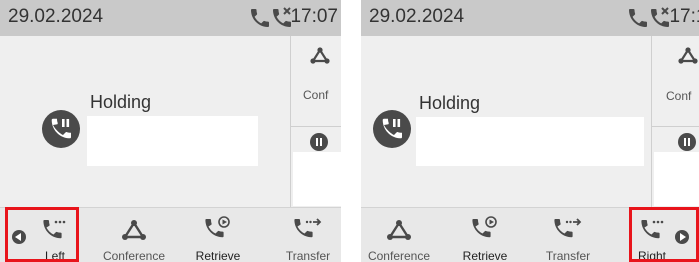 Image resolution: width=699 pixels, height=262 pixels. What do you see at coordinates (660, 17) in the screenshot?
I see `missed-call-icon` at bounding box center [660, 17].